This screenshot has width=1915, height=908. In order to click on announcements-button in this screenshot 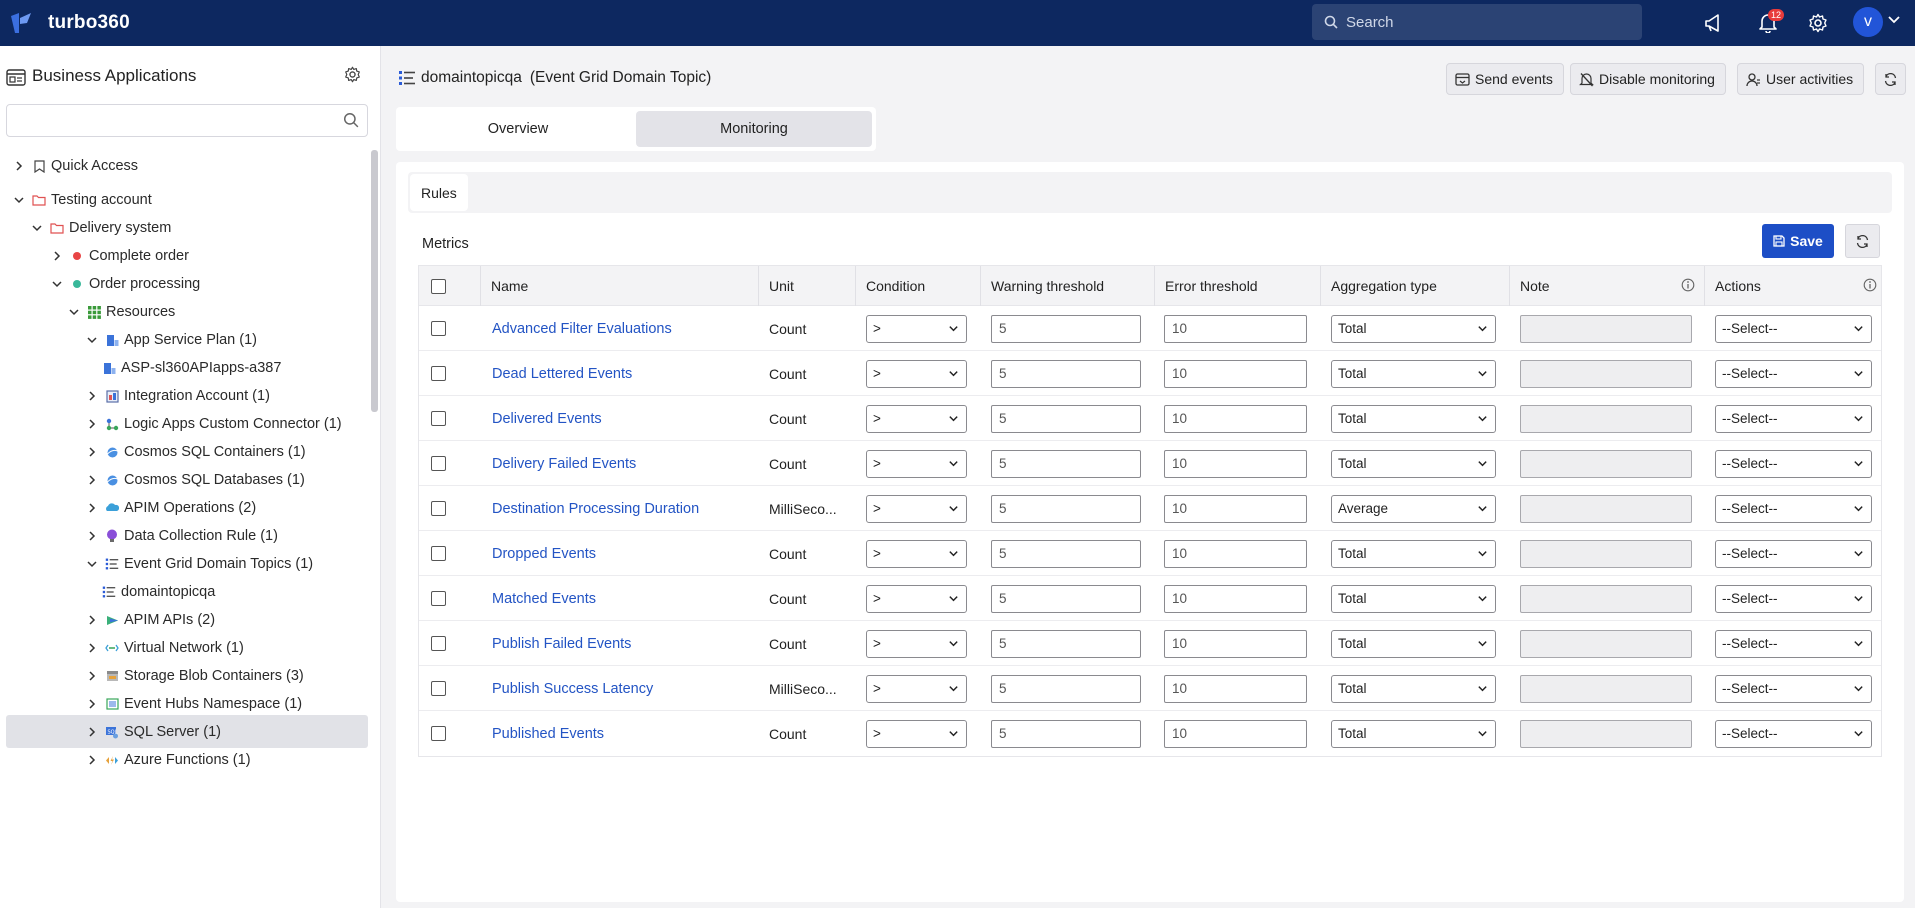, I will do `click(1715, 23)`.